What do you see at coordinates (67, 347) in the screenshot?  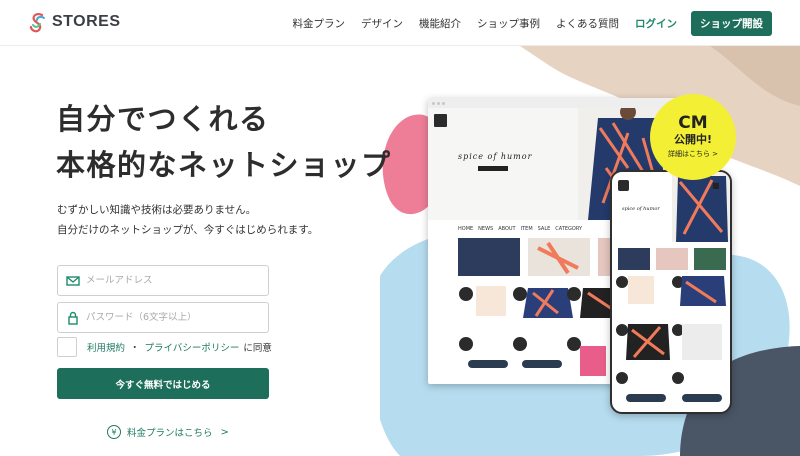 I see `agree-checkbox` at bounding box center [67, 347].